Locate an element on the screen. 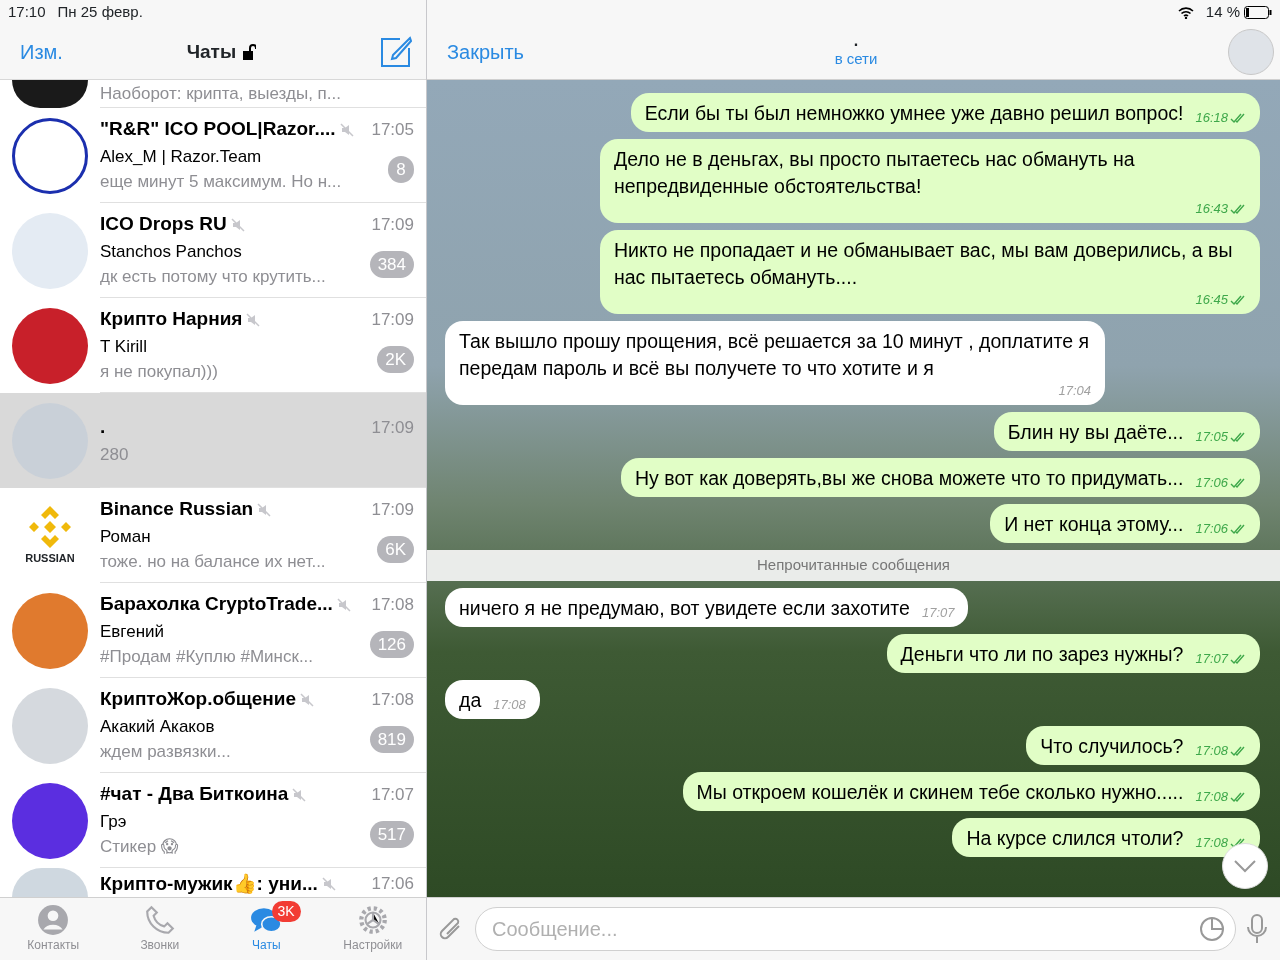 The width and height of the screenshot is (1280, 960). message-time: 16:43 is located at coordinates (1211, 209).